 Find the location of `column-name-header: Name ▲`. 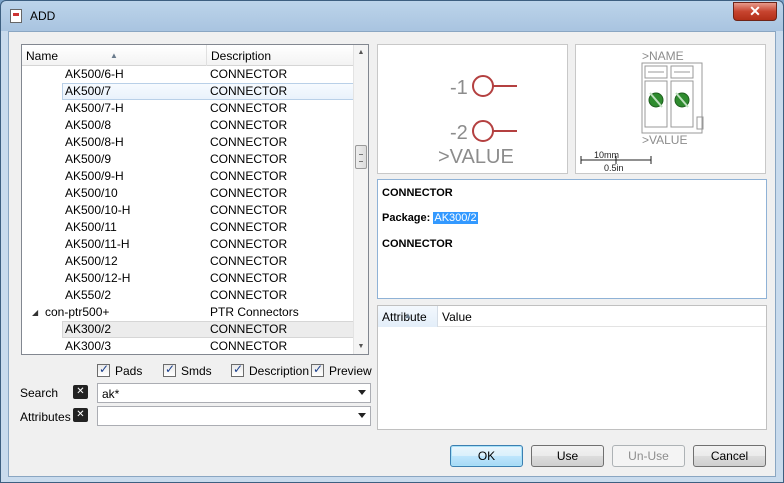

column-name-header: Name ▲ is located at coordinates (114, 55).